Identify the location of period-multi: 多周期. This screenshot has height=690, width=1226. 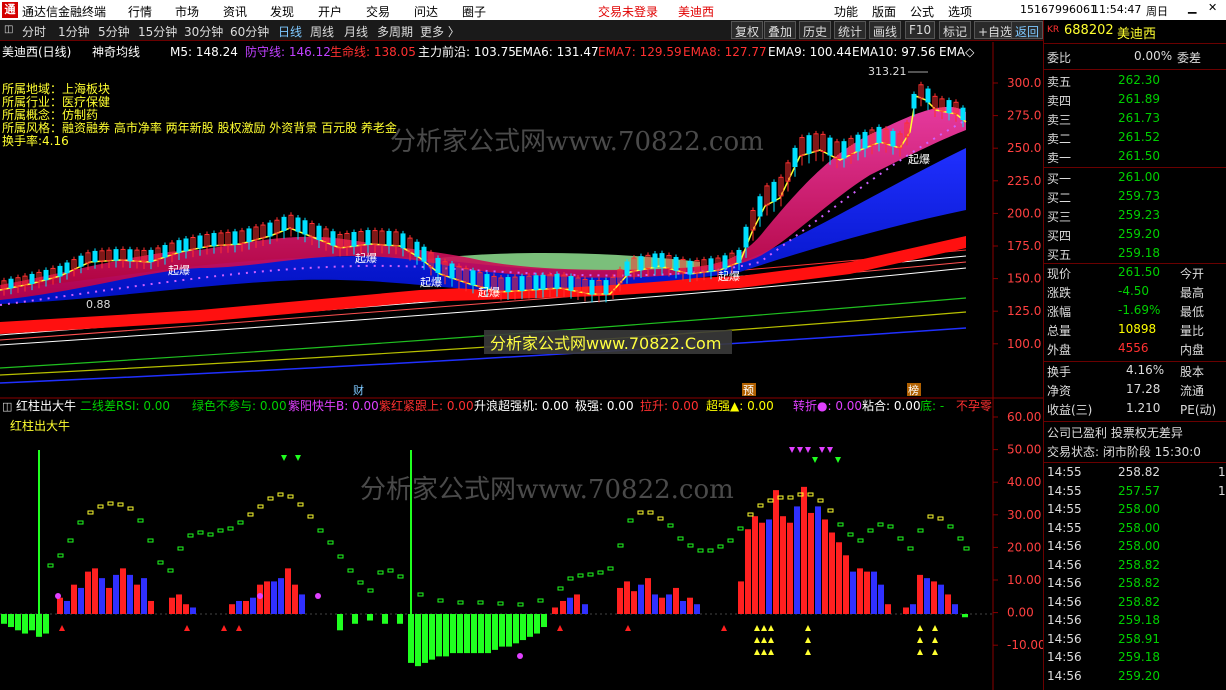
(395, 31).